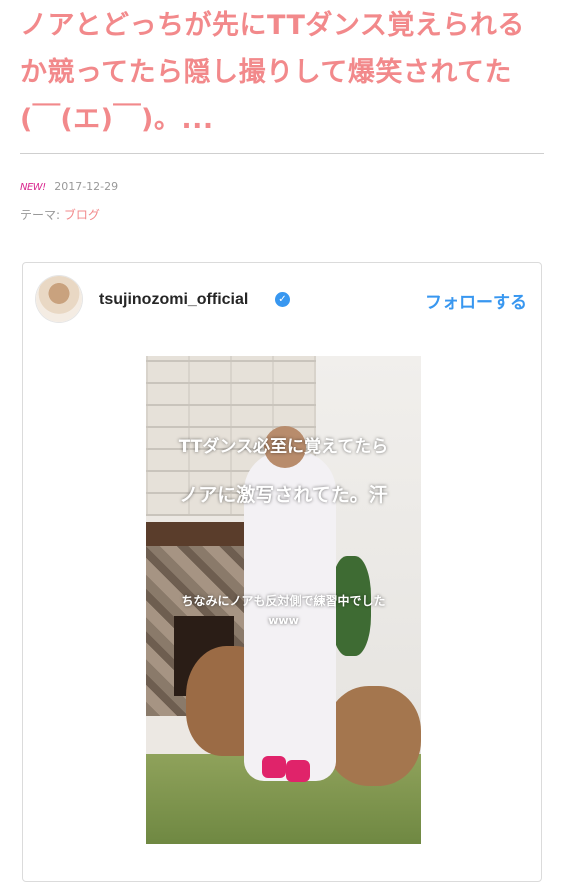 This screenshot has width=567, height=882. What do you see at coordinates (476, 300) in the screenshot?
I see `follow-button: フォローする` at bounding box center [476, 300].